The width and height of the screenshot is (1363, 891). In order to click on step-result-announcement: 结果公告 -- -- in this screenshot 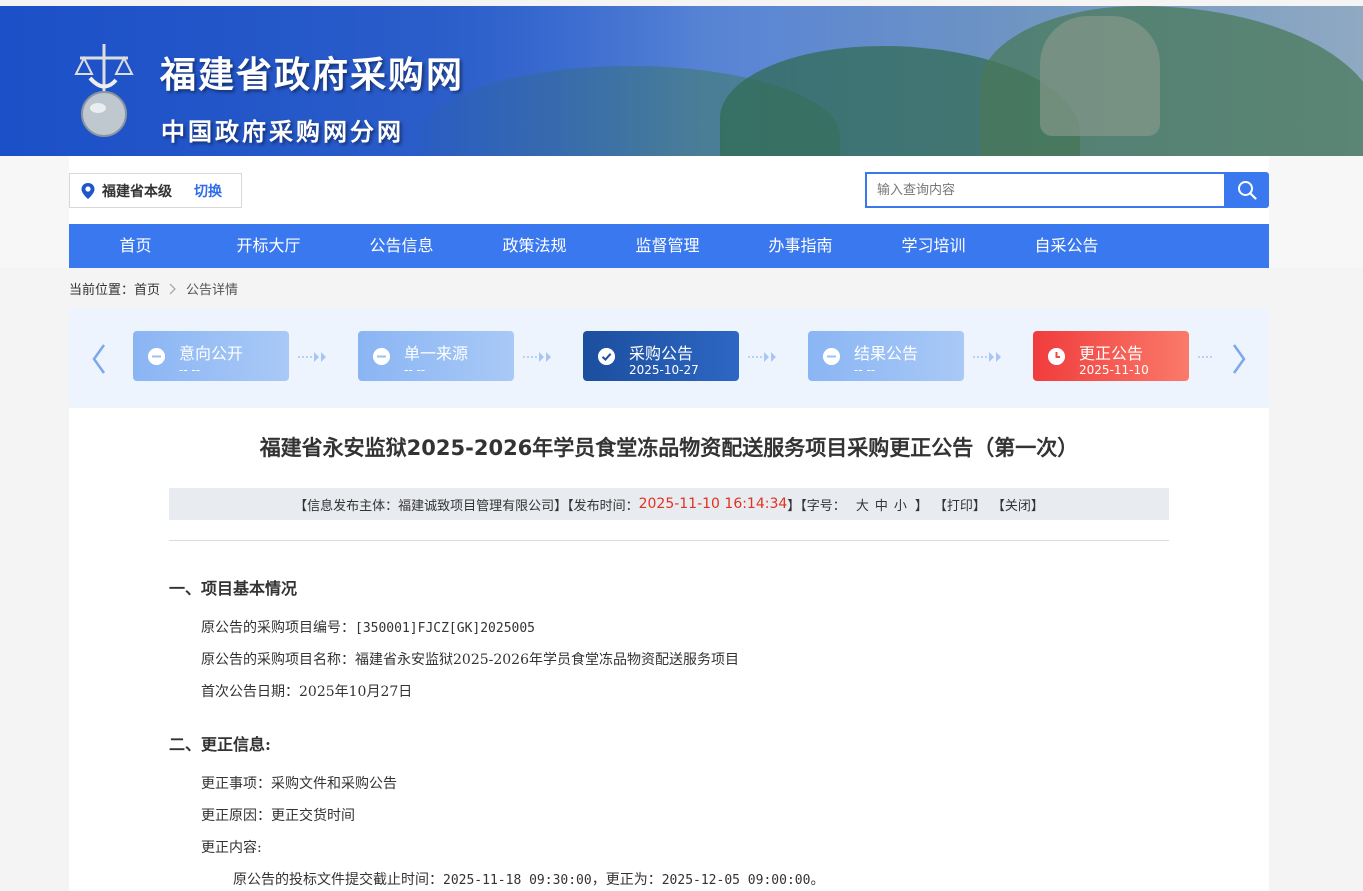, I will do `click(886, 356)`.